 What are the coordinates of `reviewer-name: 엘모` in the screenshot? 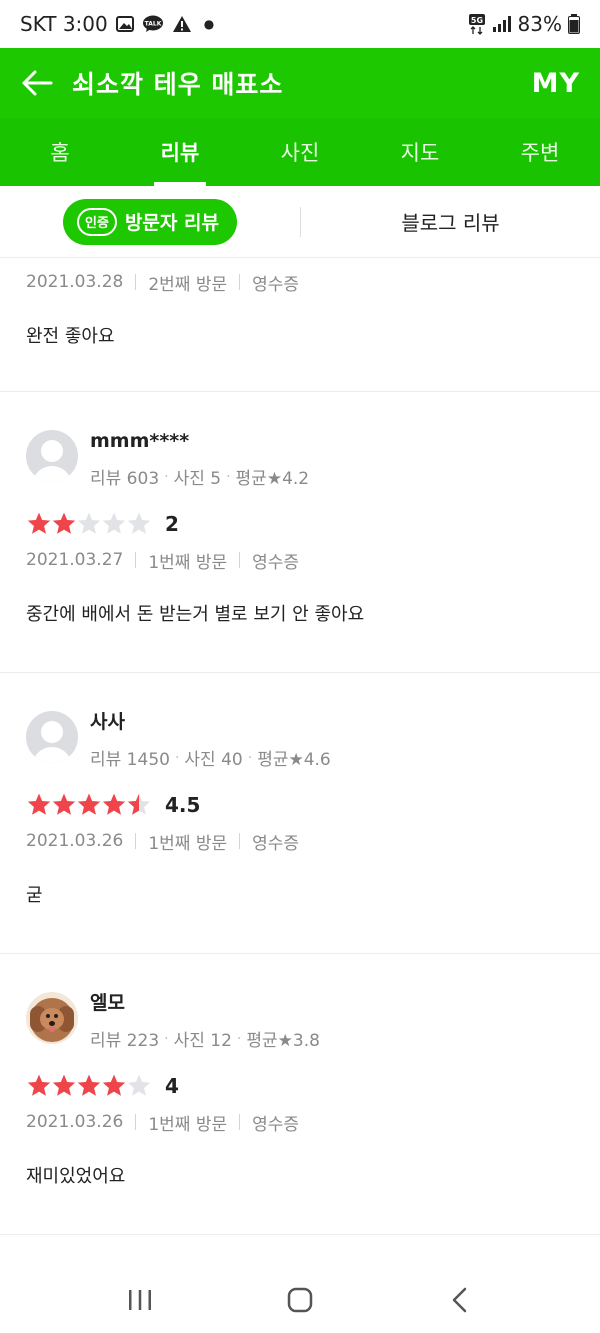 It's located at (205, 1003).